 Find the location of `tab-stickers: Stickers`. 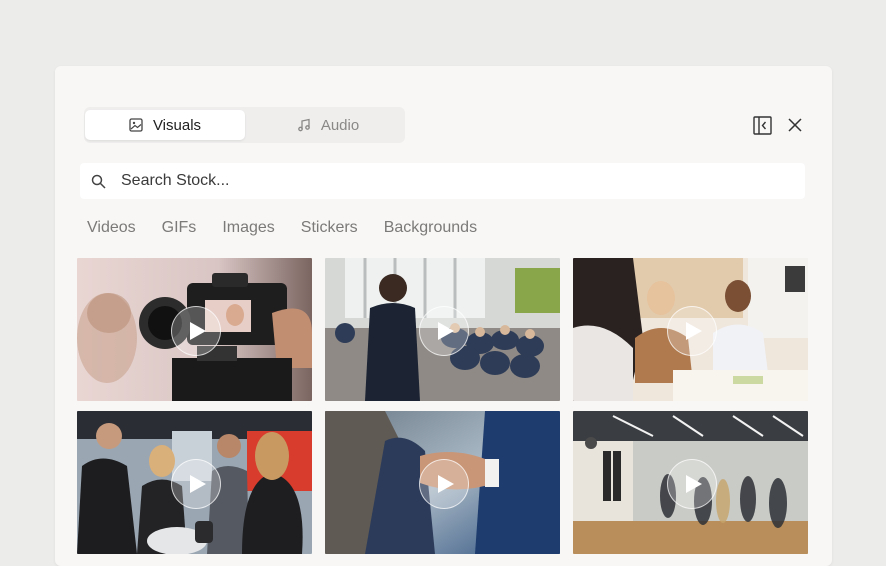

tab-stickers: Stickers is located at coordinates (329, 228).